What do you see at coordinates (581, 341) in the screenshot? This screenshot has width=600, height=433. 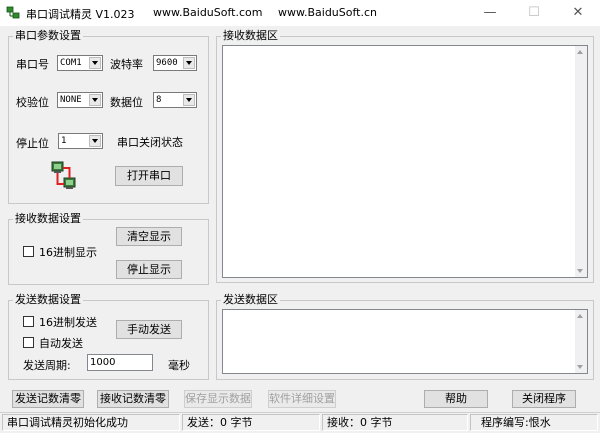 I see `send-scrollbar` at bounding box center [581, 341].